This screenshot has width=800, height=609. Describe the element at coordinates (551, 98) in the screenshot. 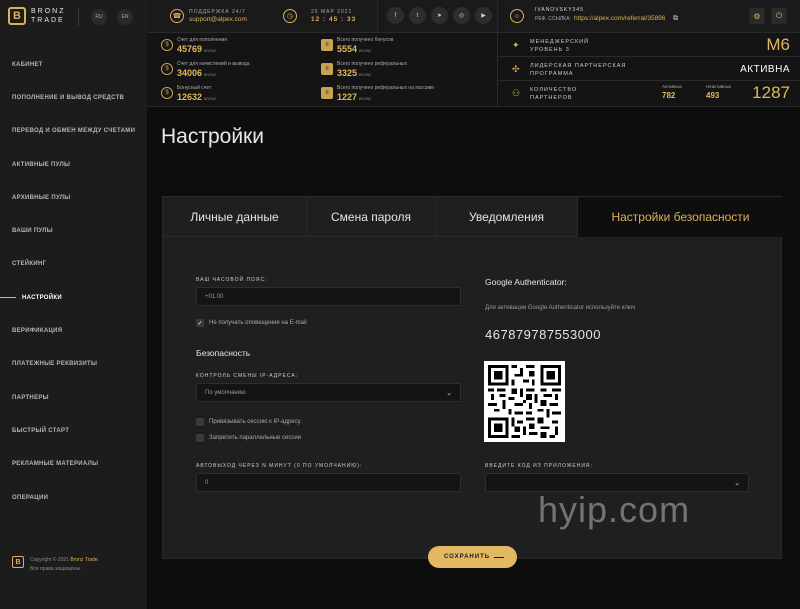

I see `partners-label-line2: ПАРТНЕРОВ` at that location.